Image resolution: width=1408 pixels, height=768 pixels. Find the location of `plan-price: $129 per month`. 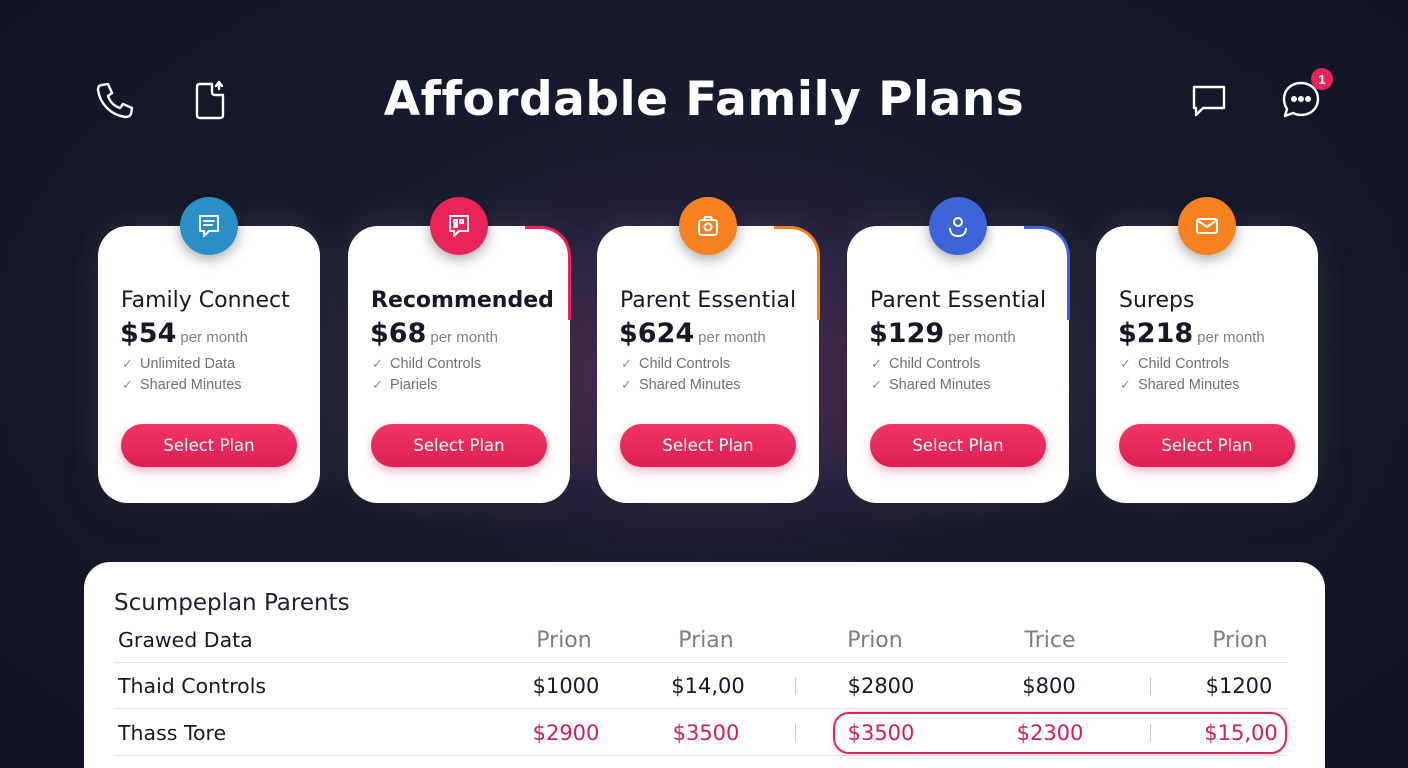

plan-price: $129 per month is located at coordinates (942, 333).